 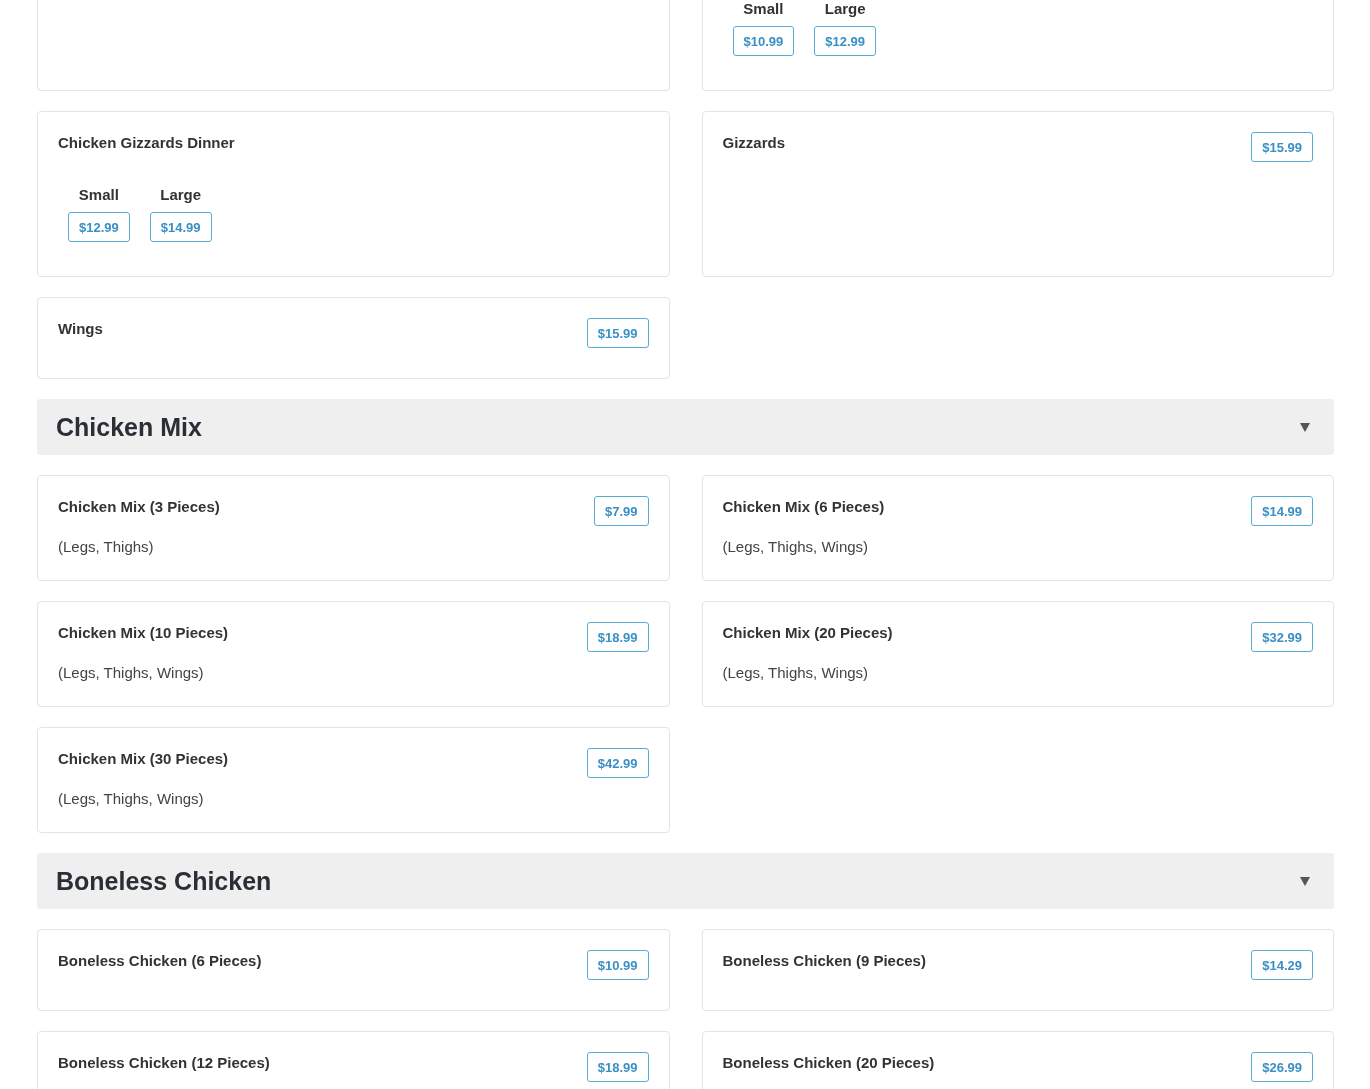 What do you see at coordinates (160, 961) in the screenshot?
I see `item-name: Boneless Chicken (6 Pieces)` at bounding box center [160, 961].